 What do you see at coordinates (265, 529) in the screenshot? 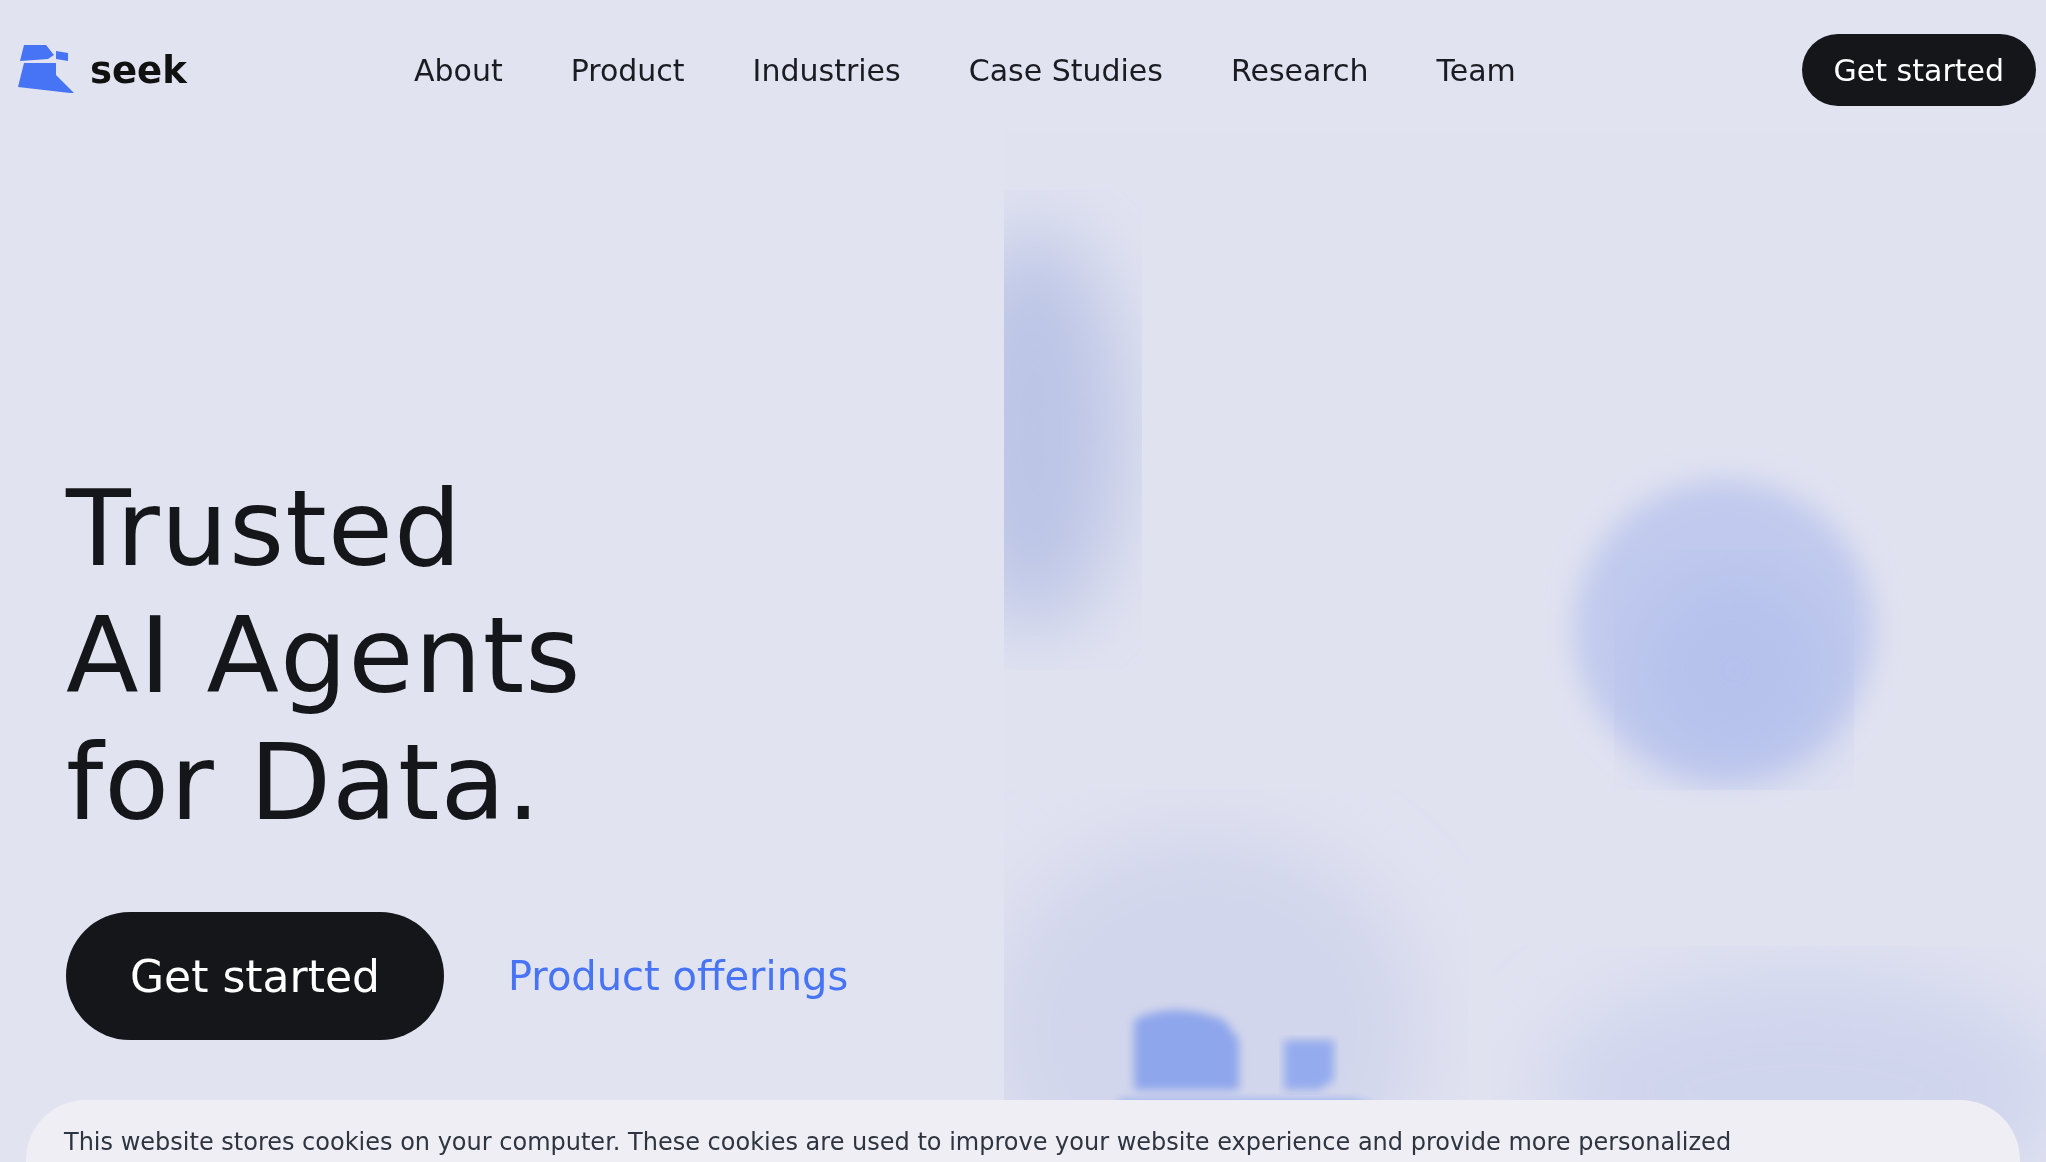
I see `headline: Trusted` at bounding box center [265, 529].